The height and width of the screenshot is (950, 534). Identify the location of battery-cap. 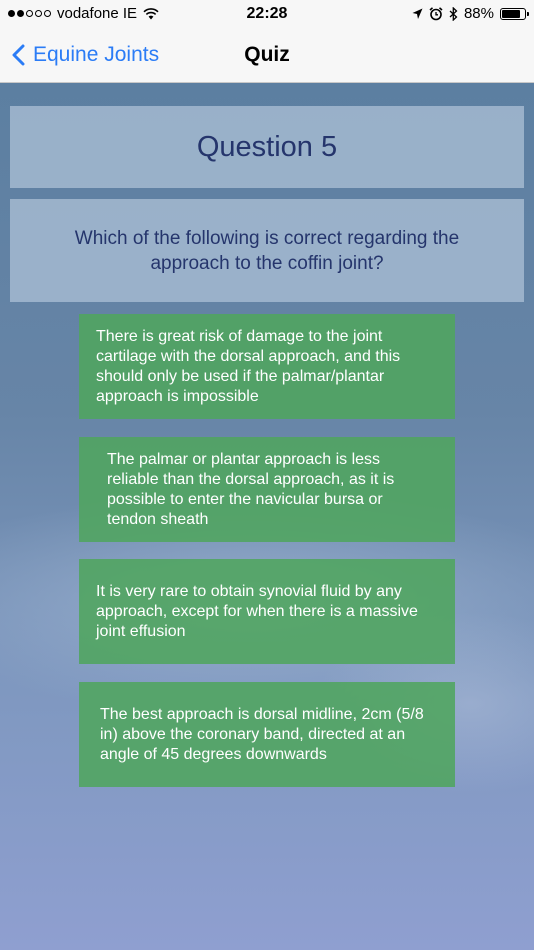
(528, 13).